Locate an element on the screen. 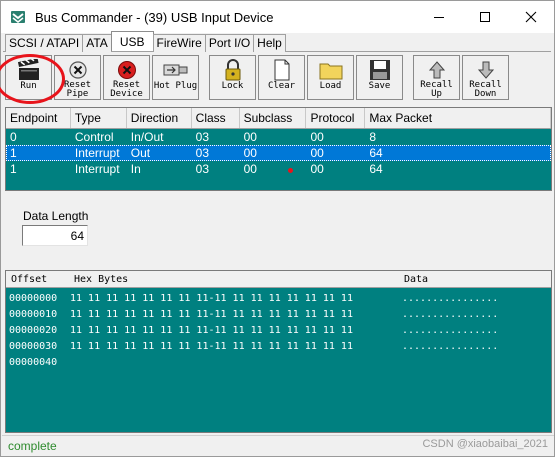 The image size is (555, 457). clear-button: Clear is located at coordinates (281, 77).